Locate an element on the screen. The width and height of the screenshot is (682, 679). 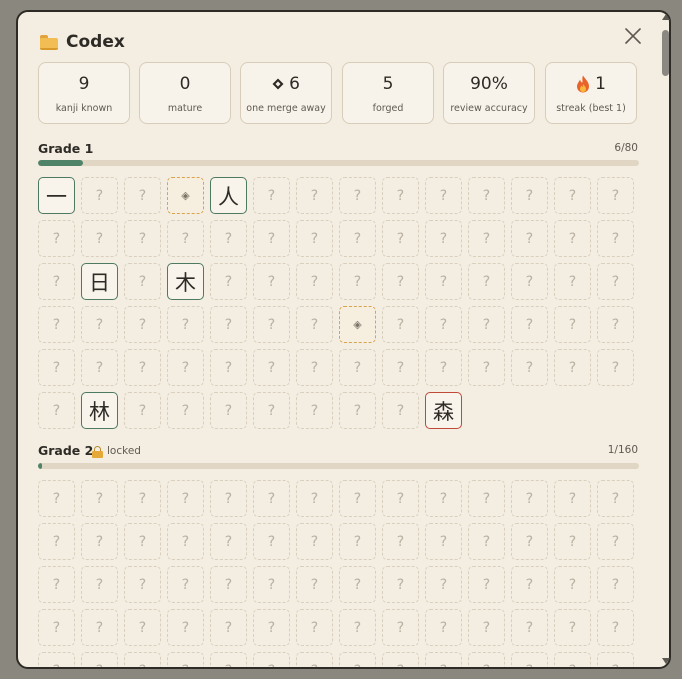
known-kanji-cell: 林 is located at coordinates (99, 410).